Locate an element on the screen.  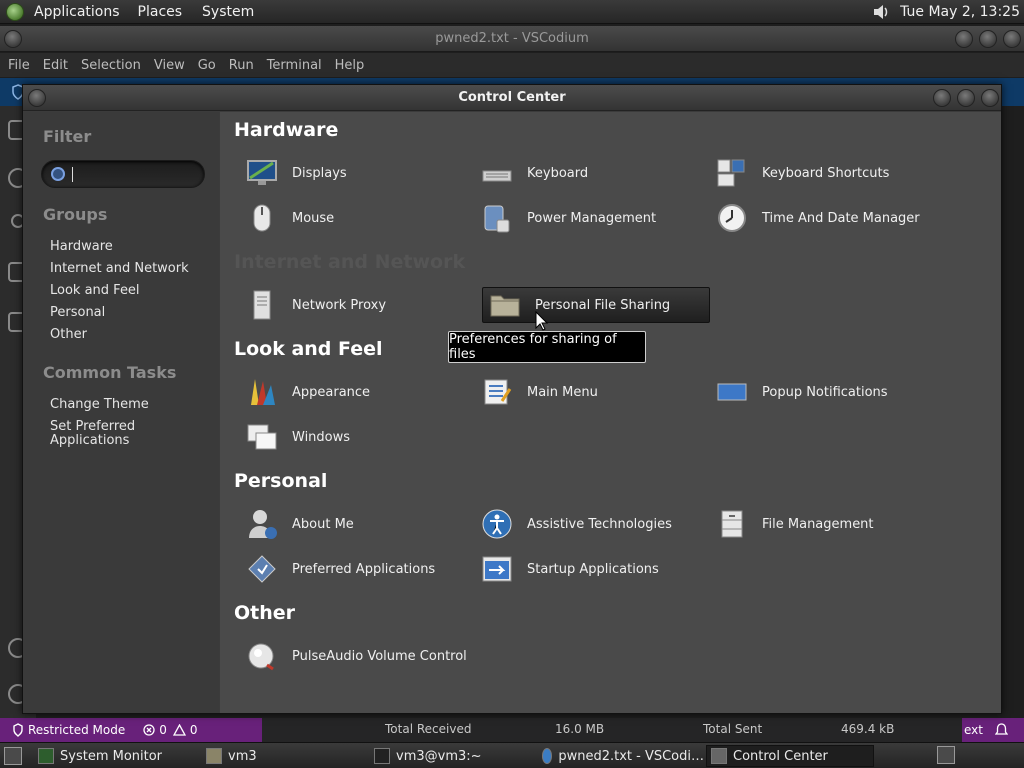
search-icon is located at coordinates (58, 174).